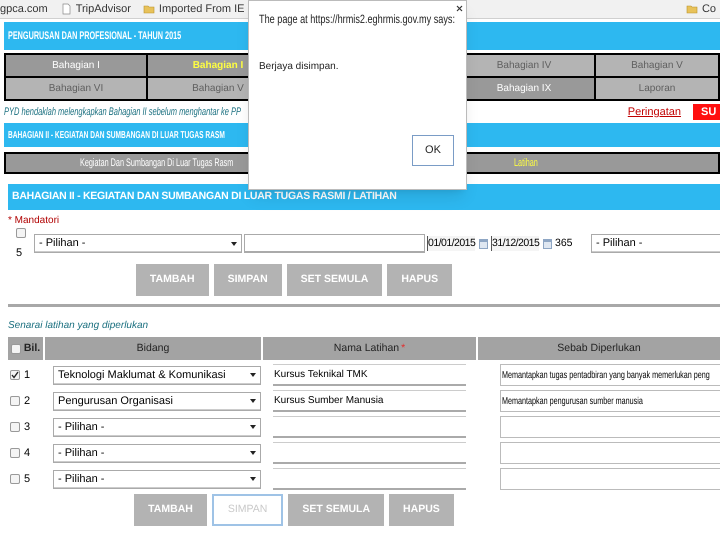 The height and width of the screenshot is (540, 720). I want to click on date-field: 01/01/2015, so click(451, 244).